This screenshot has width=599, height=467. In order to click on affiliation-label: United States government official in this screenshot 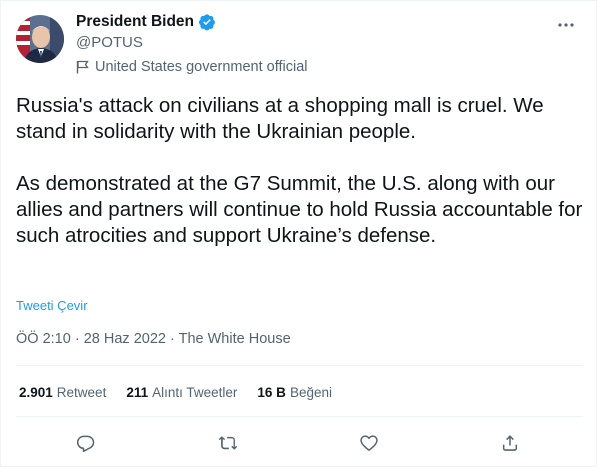, I will do `click(192, 67)`.